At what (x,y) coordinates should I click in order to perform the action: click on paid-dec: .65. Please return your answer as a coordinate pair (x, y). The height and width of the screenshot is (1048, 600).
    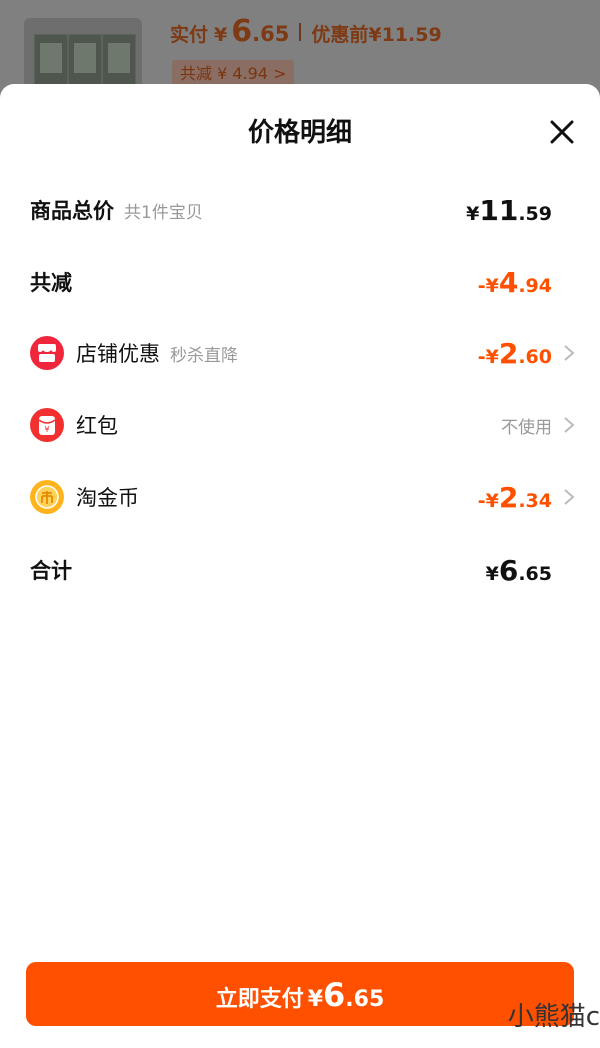
    Looking at the image, I should click on (271, 34).